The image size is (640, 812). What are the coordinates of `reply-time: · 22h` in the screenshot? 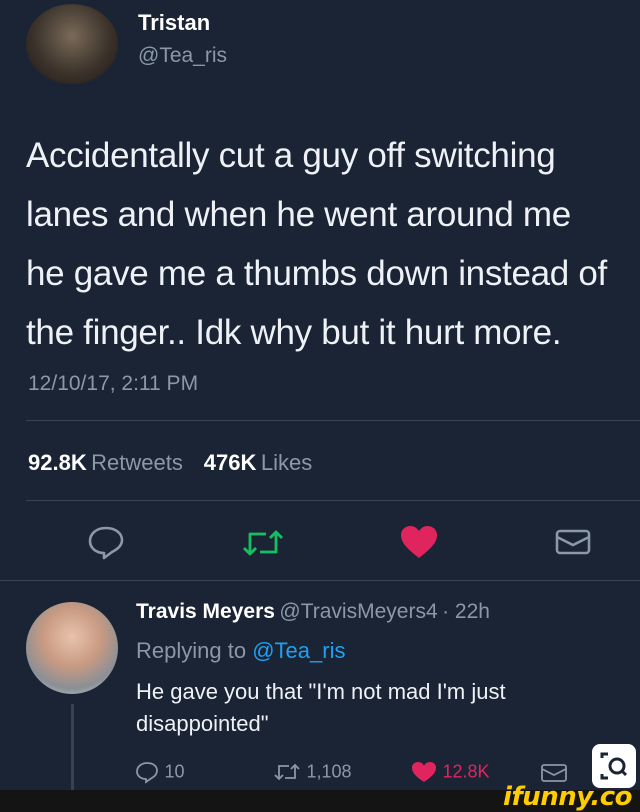 It's located at (466, 611).